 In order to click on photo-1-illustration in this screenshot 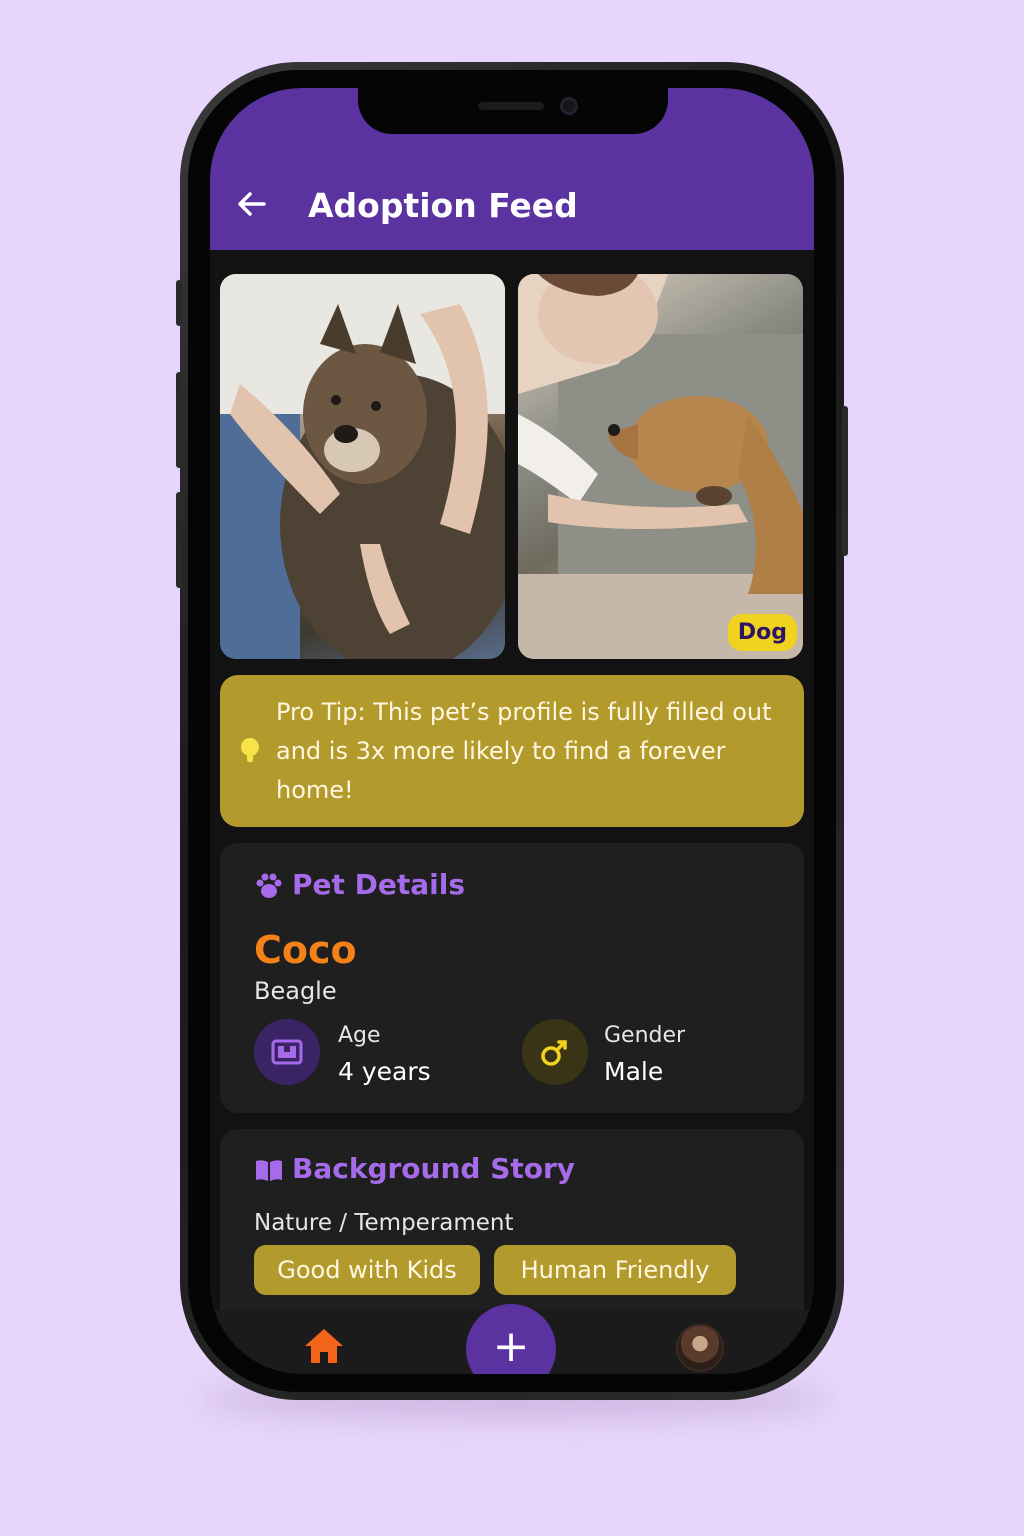, I will do `click(362, 466)`.